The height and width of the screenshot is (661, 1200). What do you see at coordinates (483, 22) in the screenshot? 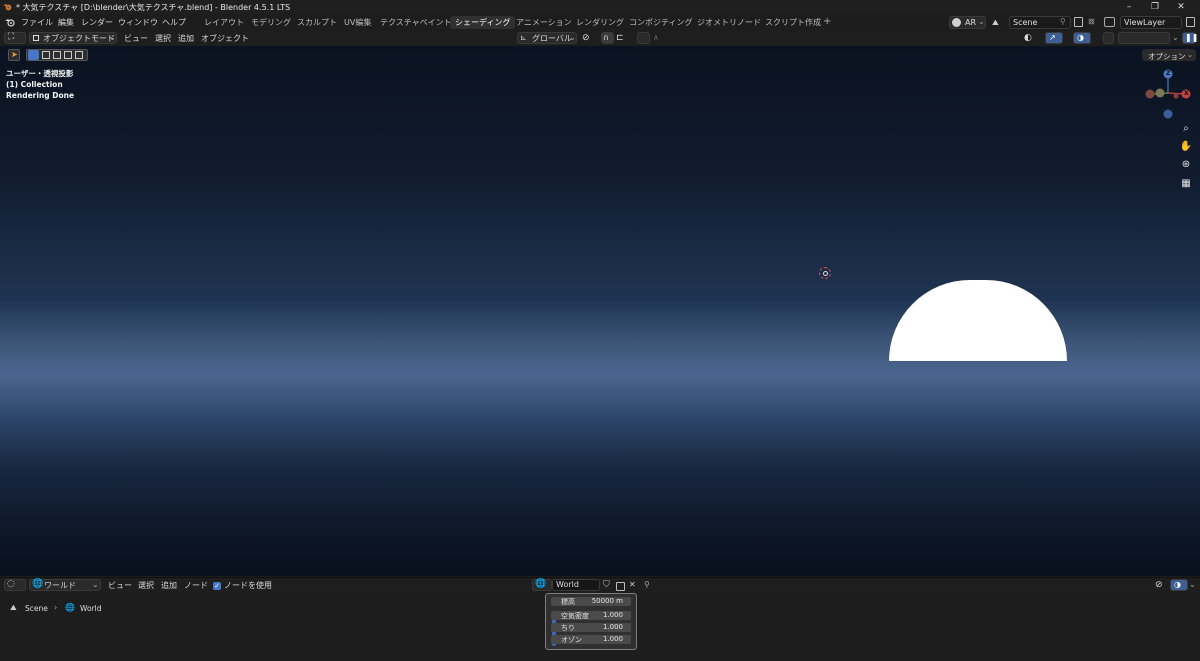
I see `tab-shading: シェーディング` at bounding box center [483, 22].